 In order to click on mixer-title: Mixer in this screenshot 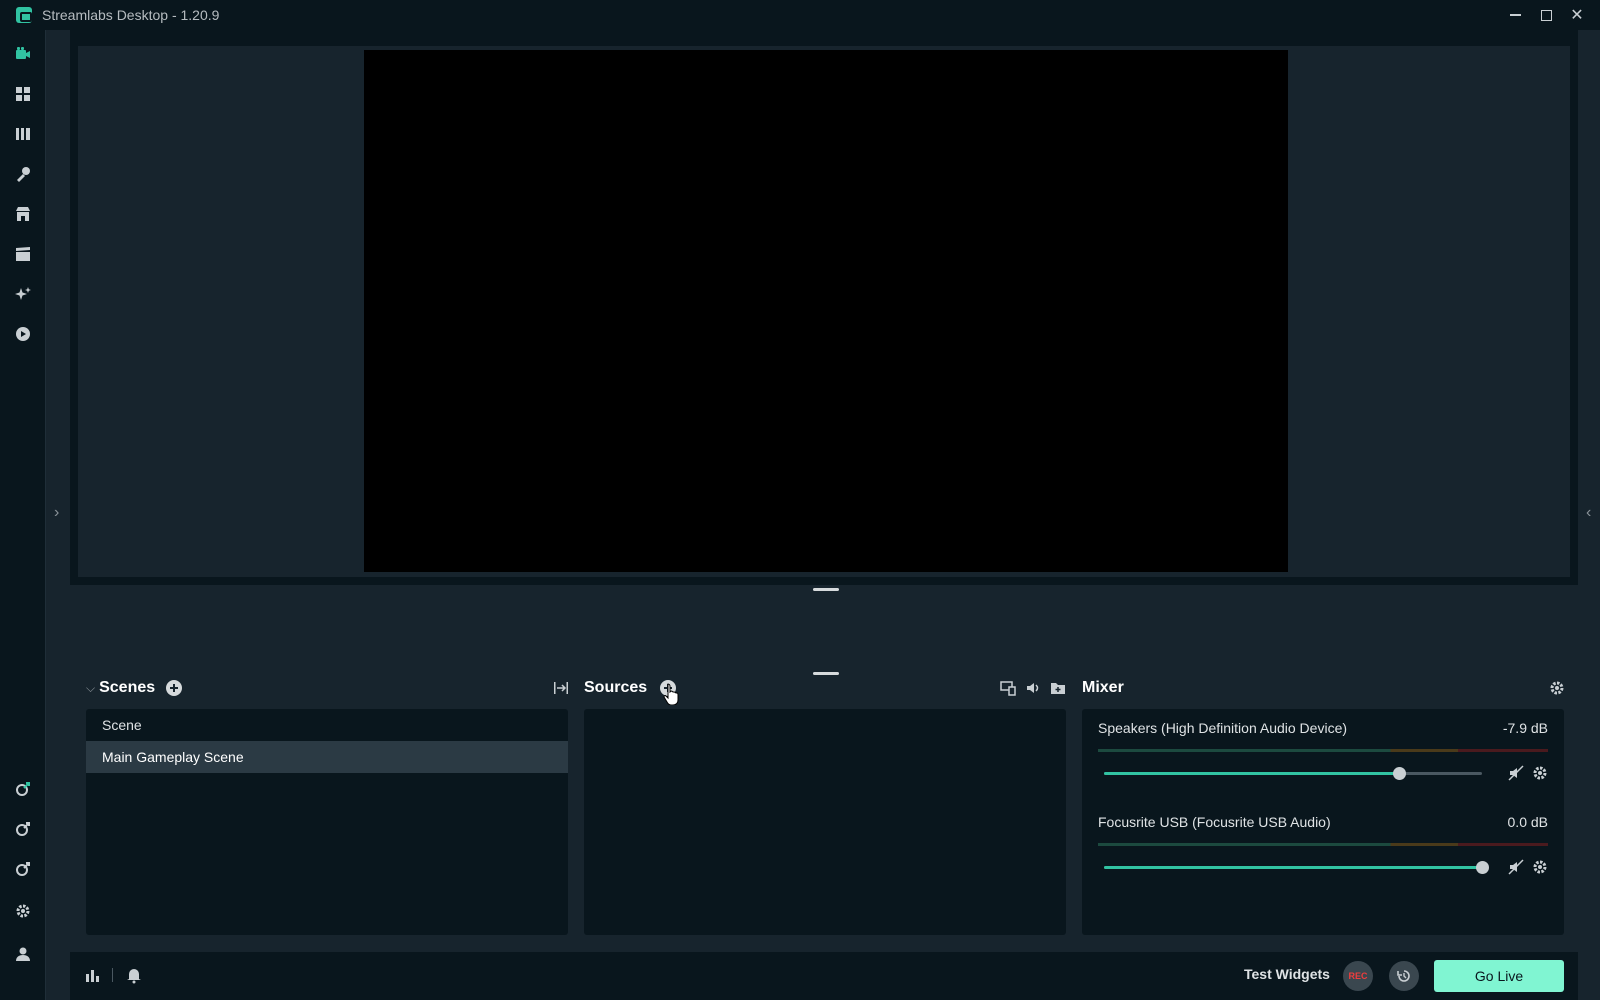, I will do `click(1103, 687)`.